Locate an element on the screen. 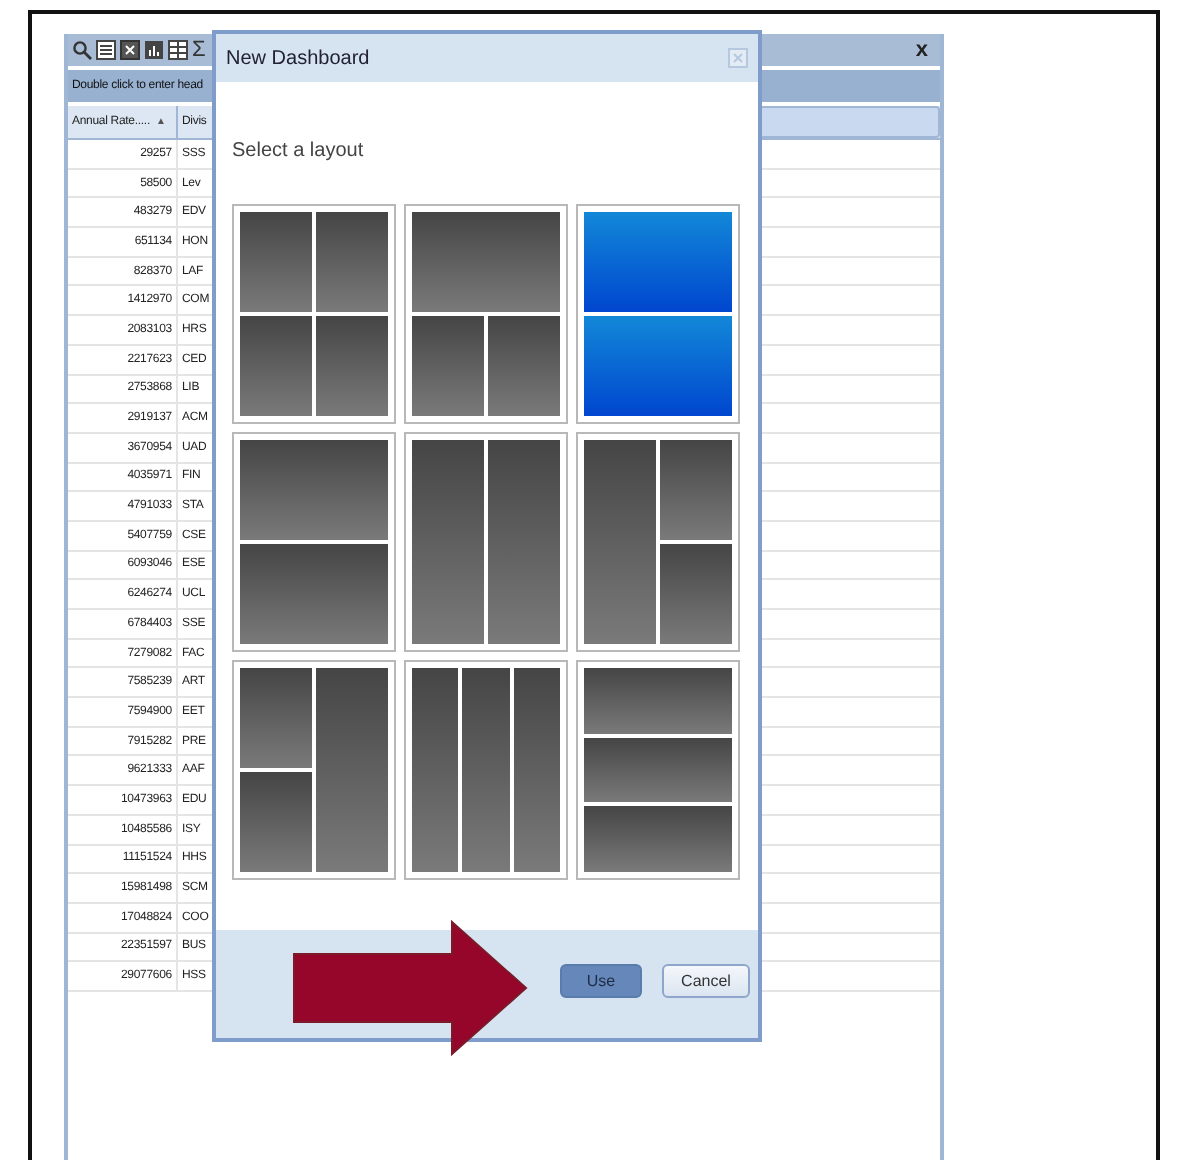 This screenshot has height=1160, width=1182. sum-button: Σ is located at coordinates (199, 50).